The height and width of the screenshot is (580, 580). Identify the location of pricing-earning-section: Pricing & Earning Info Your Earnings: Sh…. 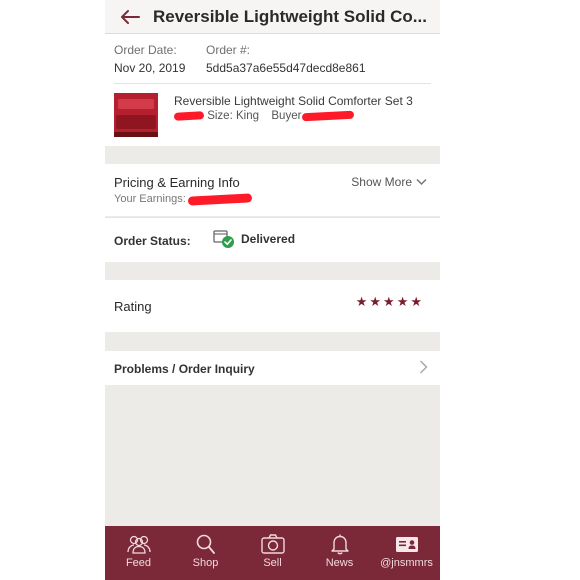
(272, 190).